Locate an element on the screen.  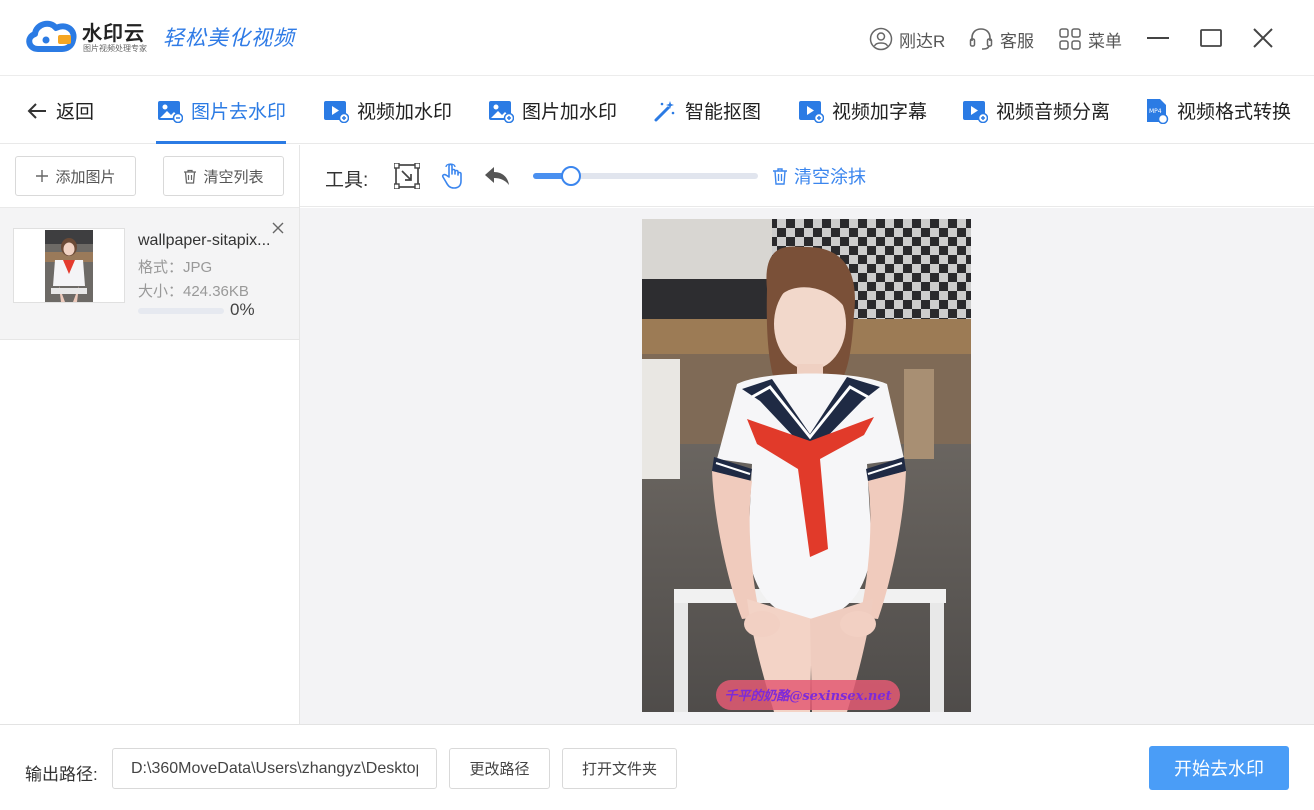
user-account-button: 刚达R is located at coordinates (907, 39).